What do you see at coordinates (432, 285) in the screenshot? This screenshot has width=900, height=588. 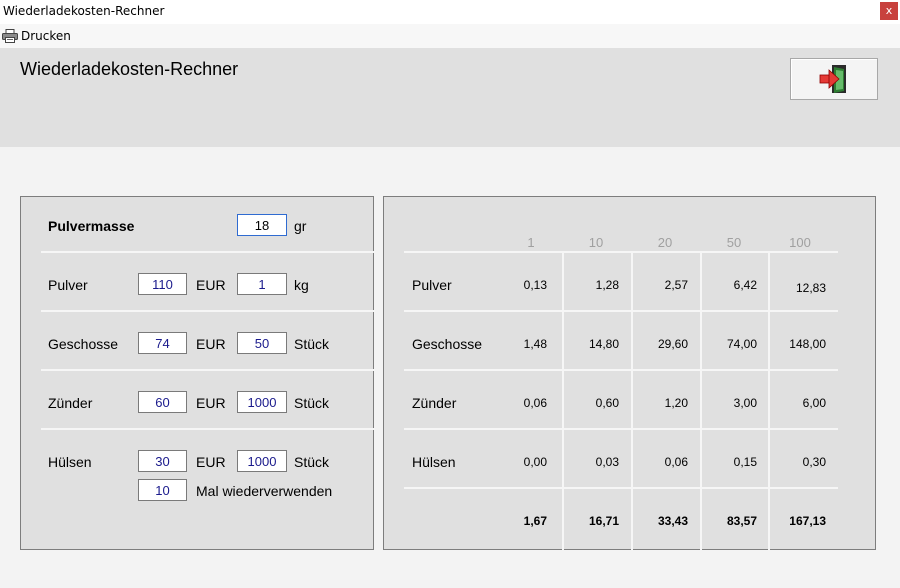 I see `row-label-pulver: Pulver` at bounding box center [432, 285].